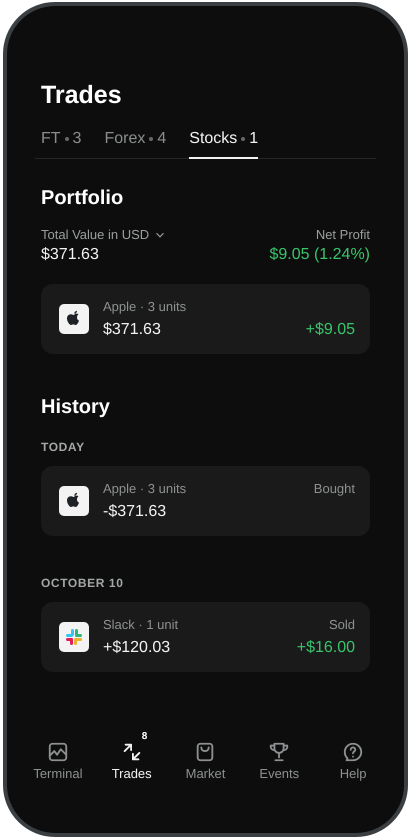 This screenshot has width=411, height=839. I want to click on nav-tab: Terminal, so click(58, 757).